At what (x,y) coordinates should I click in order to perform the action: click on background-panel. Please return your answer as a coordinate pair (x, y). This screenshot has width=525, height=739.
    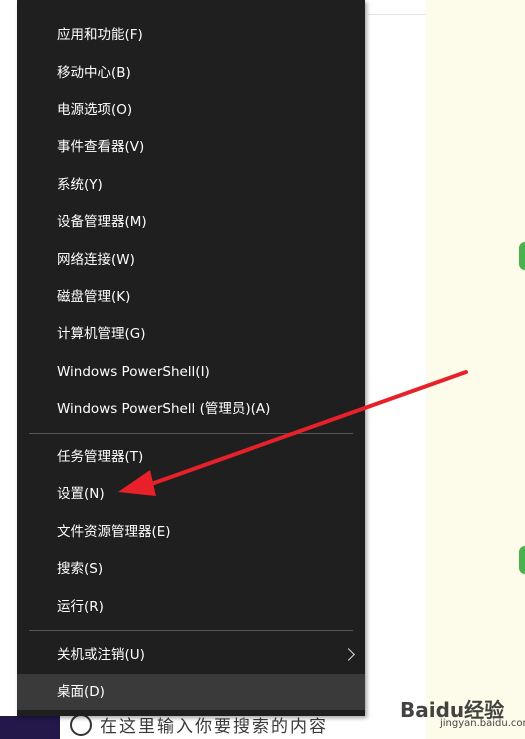
    Looking at the image, I should click on (397, 369).